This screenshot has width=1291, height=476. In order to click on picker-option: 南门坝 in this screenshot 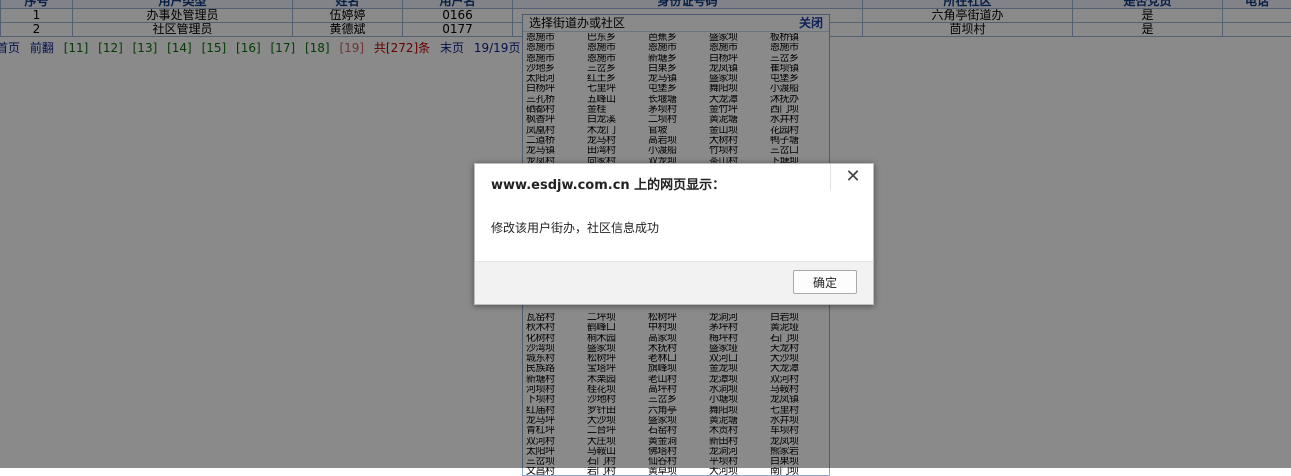, I will do `click(797, 471)`.